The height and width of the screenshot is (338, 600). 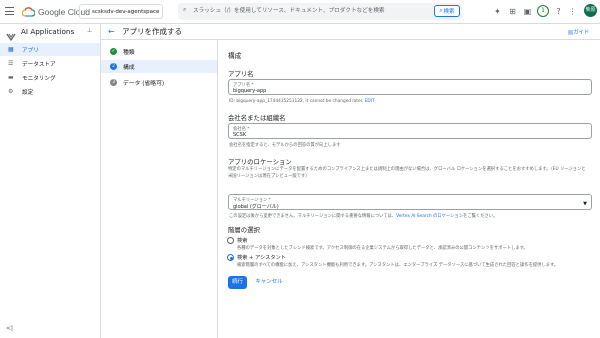 I want to click on guide-link: ▤ガイド, so click(x=578, y=32).